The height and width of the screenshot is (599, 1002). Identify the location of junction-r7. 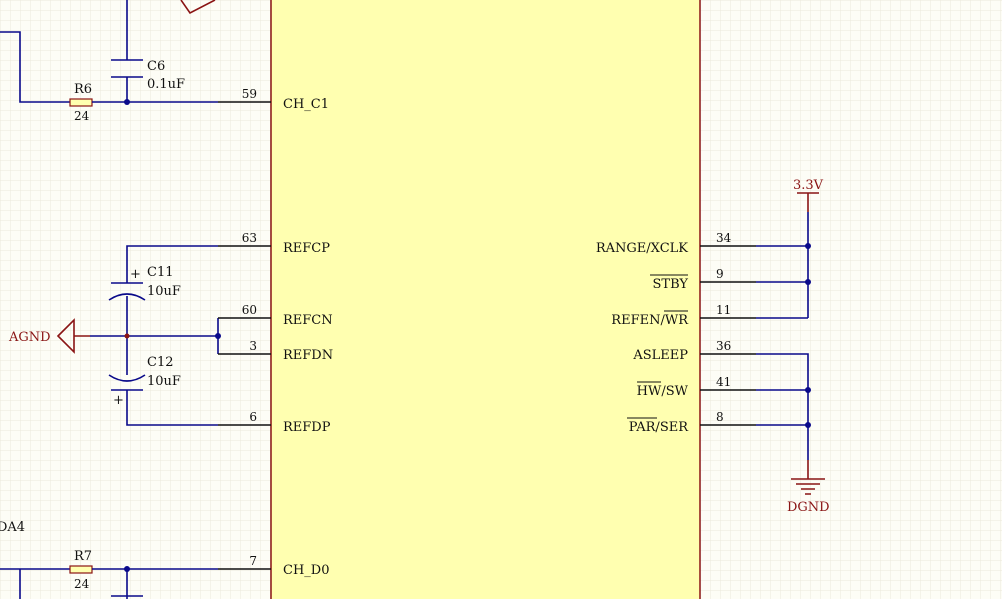
(127, 569).